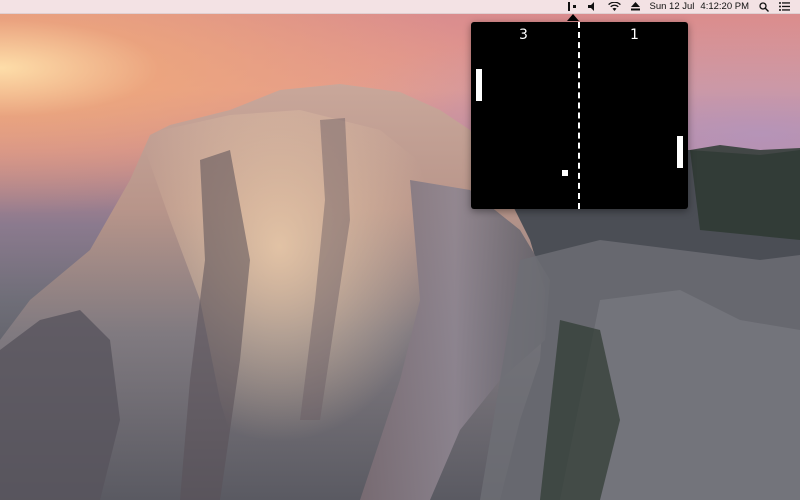 The height and width of the screenshot is (500, 800). I want to click on menubar-time: 4:12:20 PM, so click(724, 7).